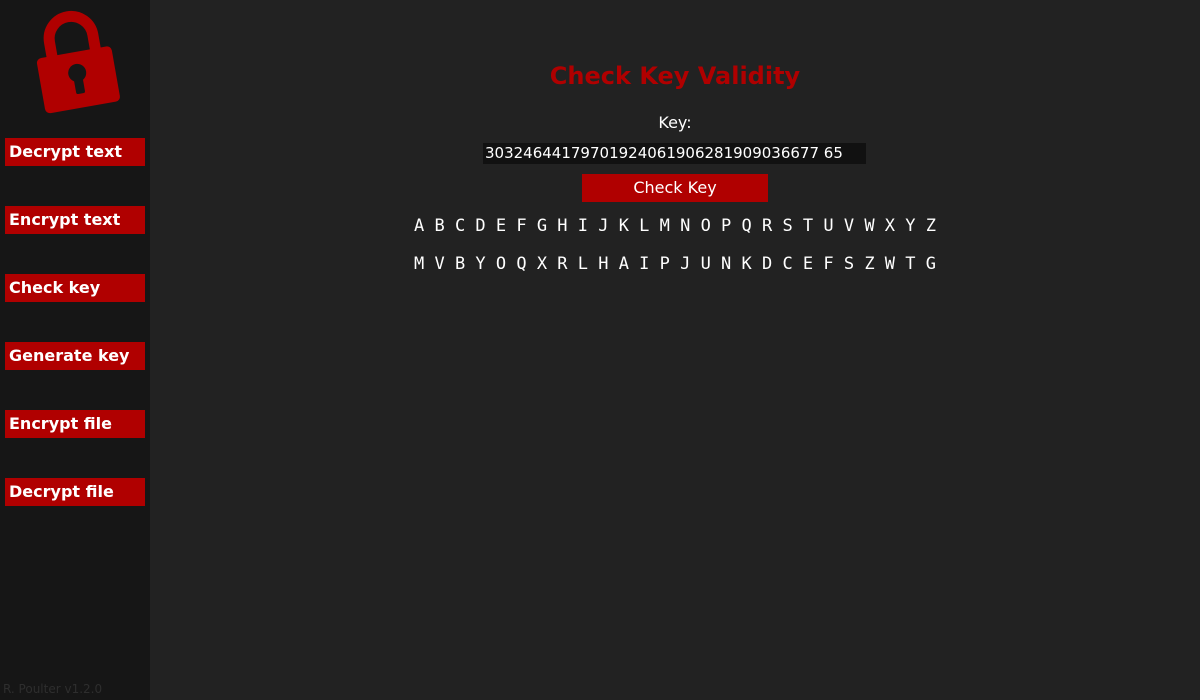 Image resolution: width=1200 pixels, height=700 pixels. Describe the element at coordinates (75, 492) in the screenshot. I see `sidebar-item-decrypt-file: Decrypt file` at that location.